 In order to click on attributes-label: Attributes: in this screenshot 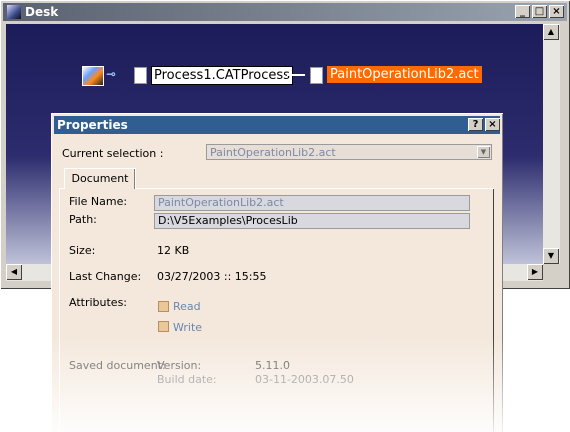, I will do `click(98, 302)`.